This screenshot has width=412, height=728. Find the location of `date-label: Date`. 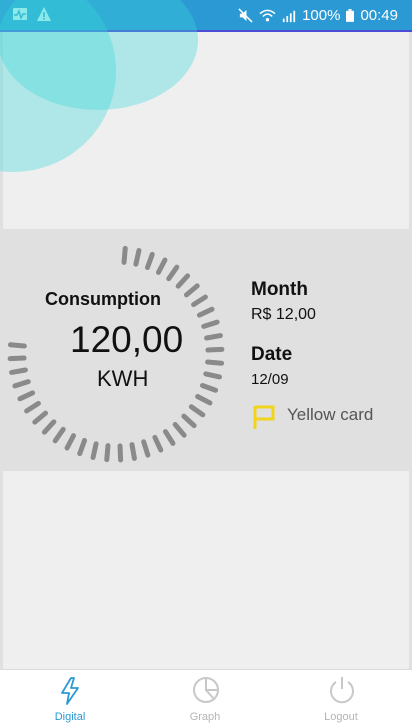

date-label: Date is located at coordinates (272, 354).